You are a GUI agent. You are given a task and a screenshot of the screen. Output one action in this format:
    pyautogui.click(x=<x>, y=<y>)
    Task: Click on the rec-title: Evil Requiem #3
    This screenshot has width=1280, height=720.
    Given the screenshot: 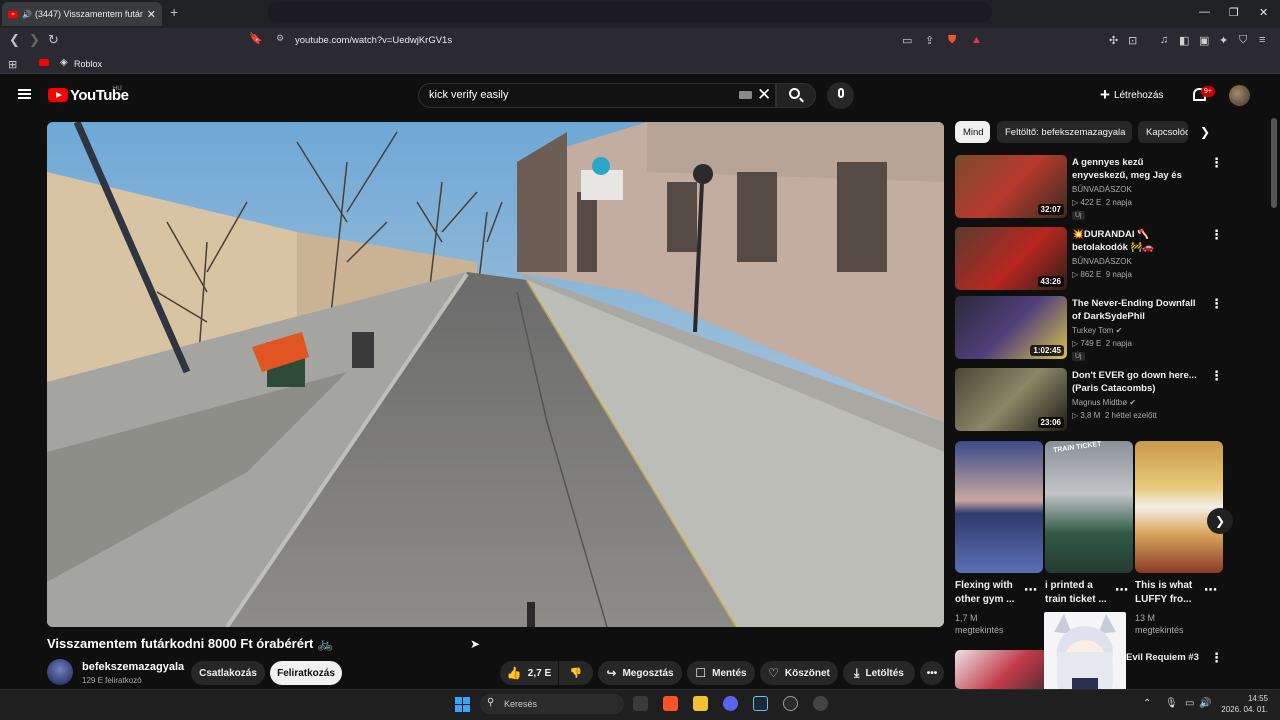 What is the action you would take?
    pyautogui.click(x=1191, y=657)
    